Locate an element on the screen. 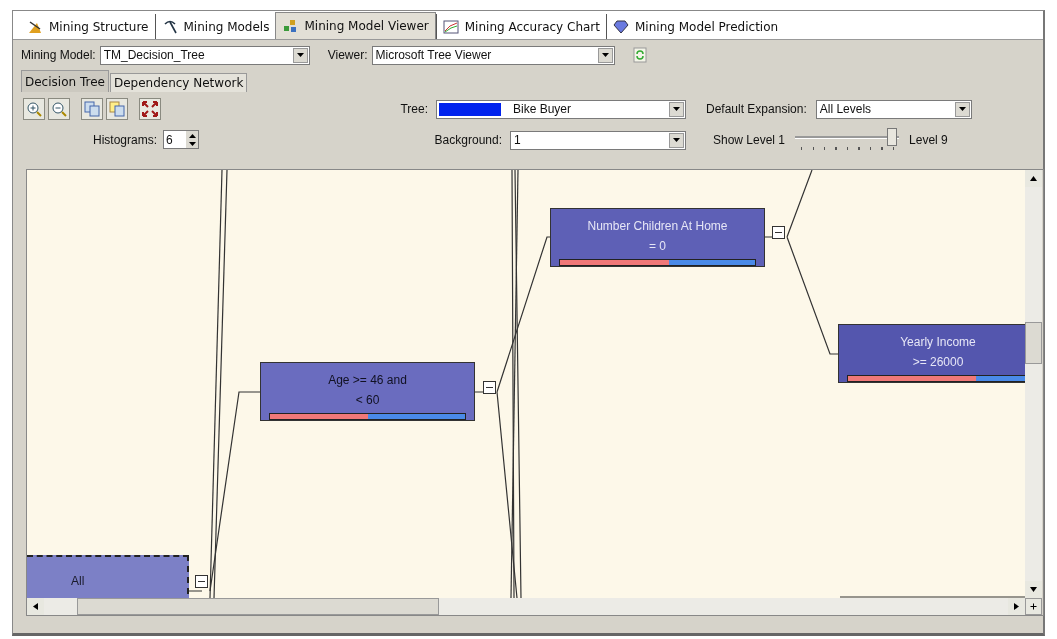  scroll-down-icon is located at coordinates (1033, 589).